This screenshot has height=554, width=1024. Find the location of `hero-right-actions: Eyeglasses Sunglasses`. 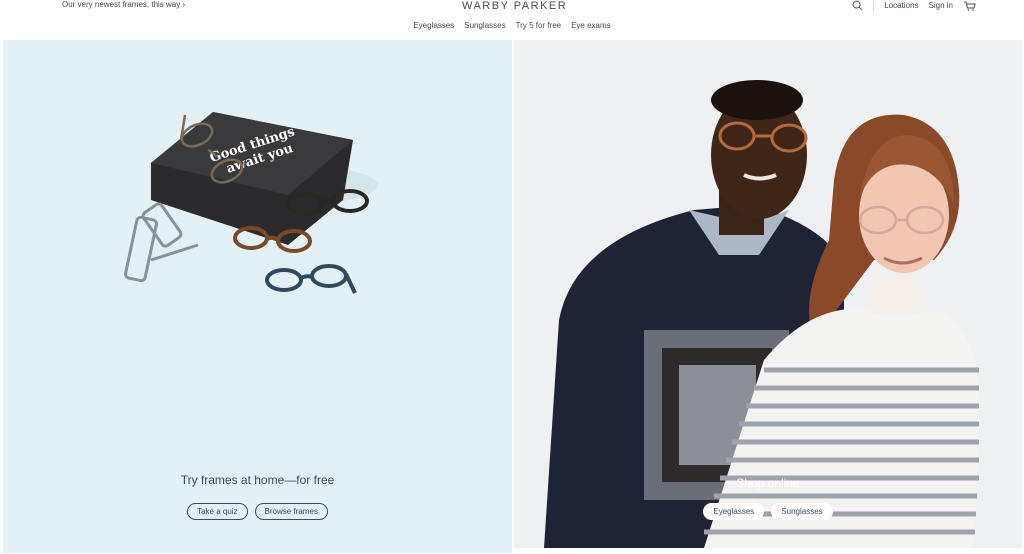

hero-right-actions: Eyeglasses Sunglasses is located at coordinates (768, 511).